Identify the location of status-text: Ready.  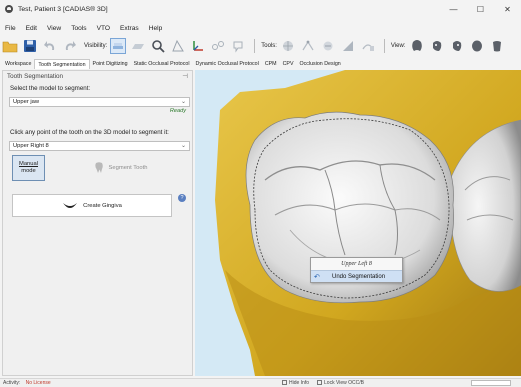
(177, 111).